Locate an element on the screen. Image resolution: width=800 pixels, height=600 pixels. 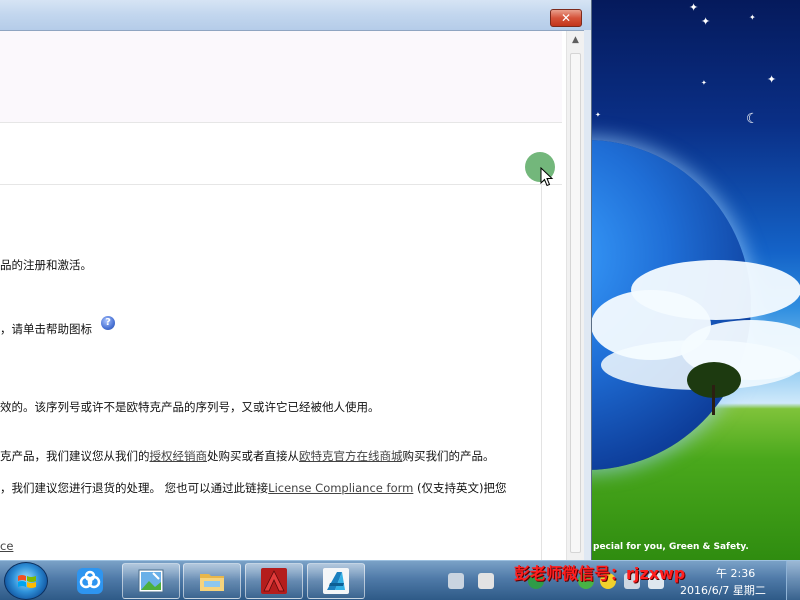
message-text: 处购买或者直接从 is located at coordinates (253, 456).